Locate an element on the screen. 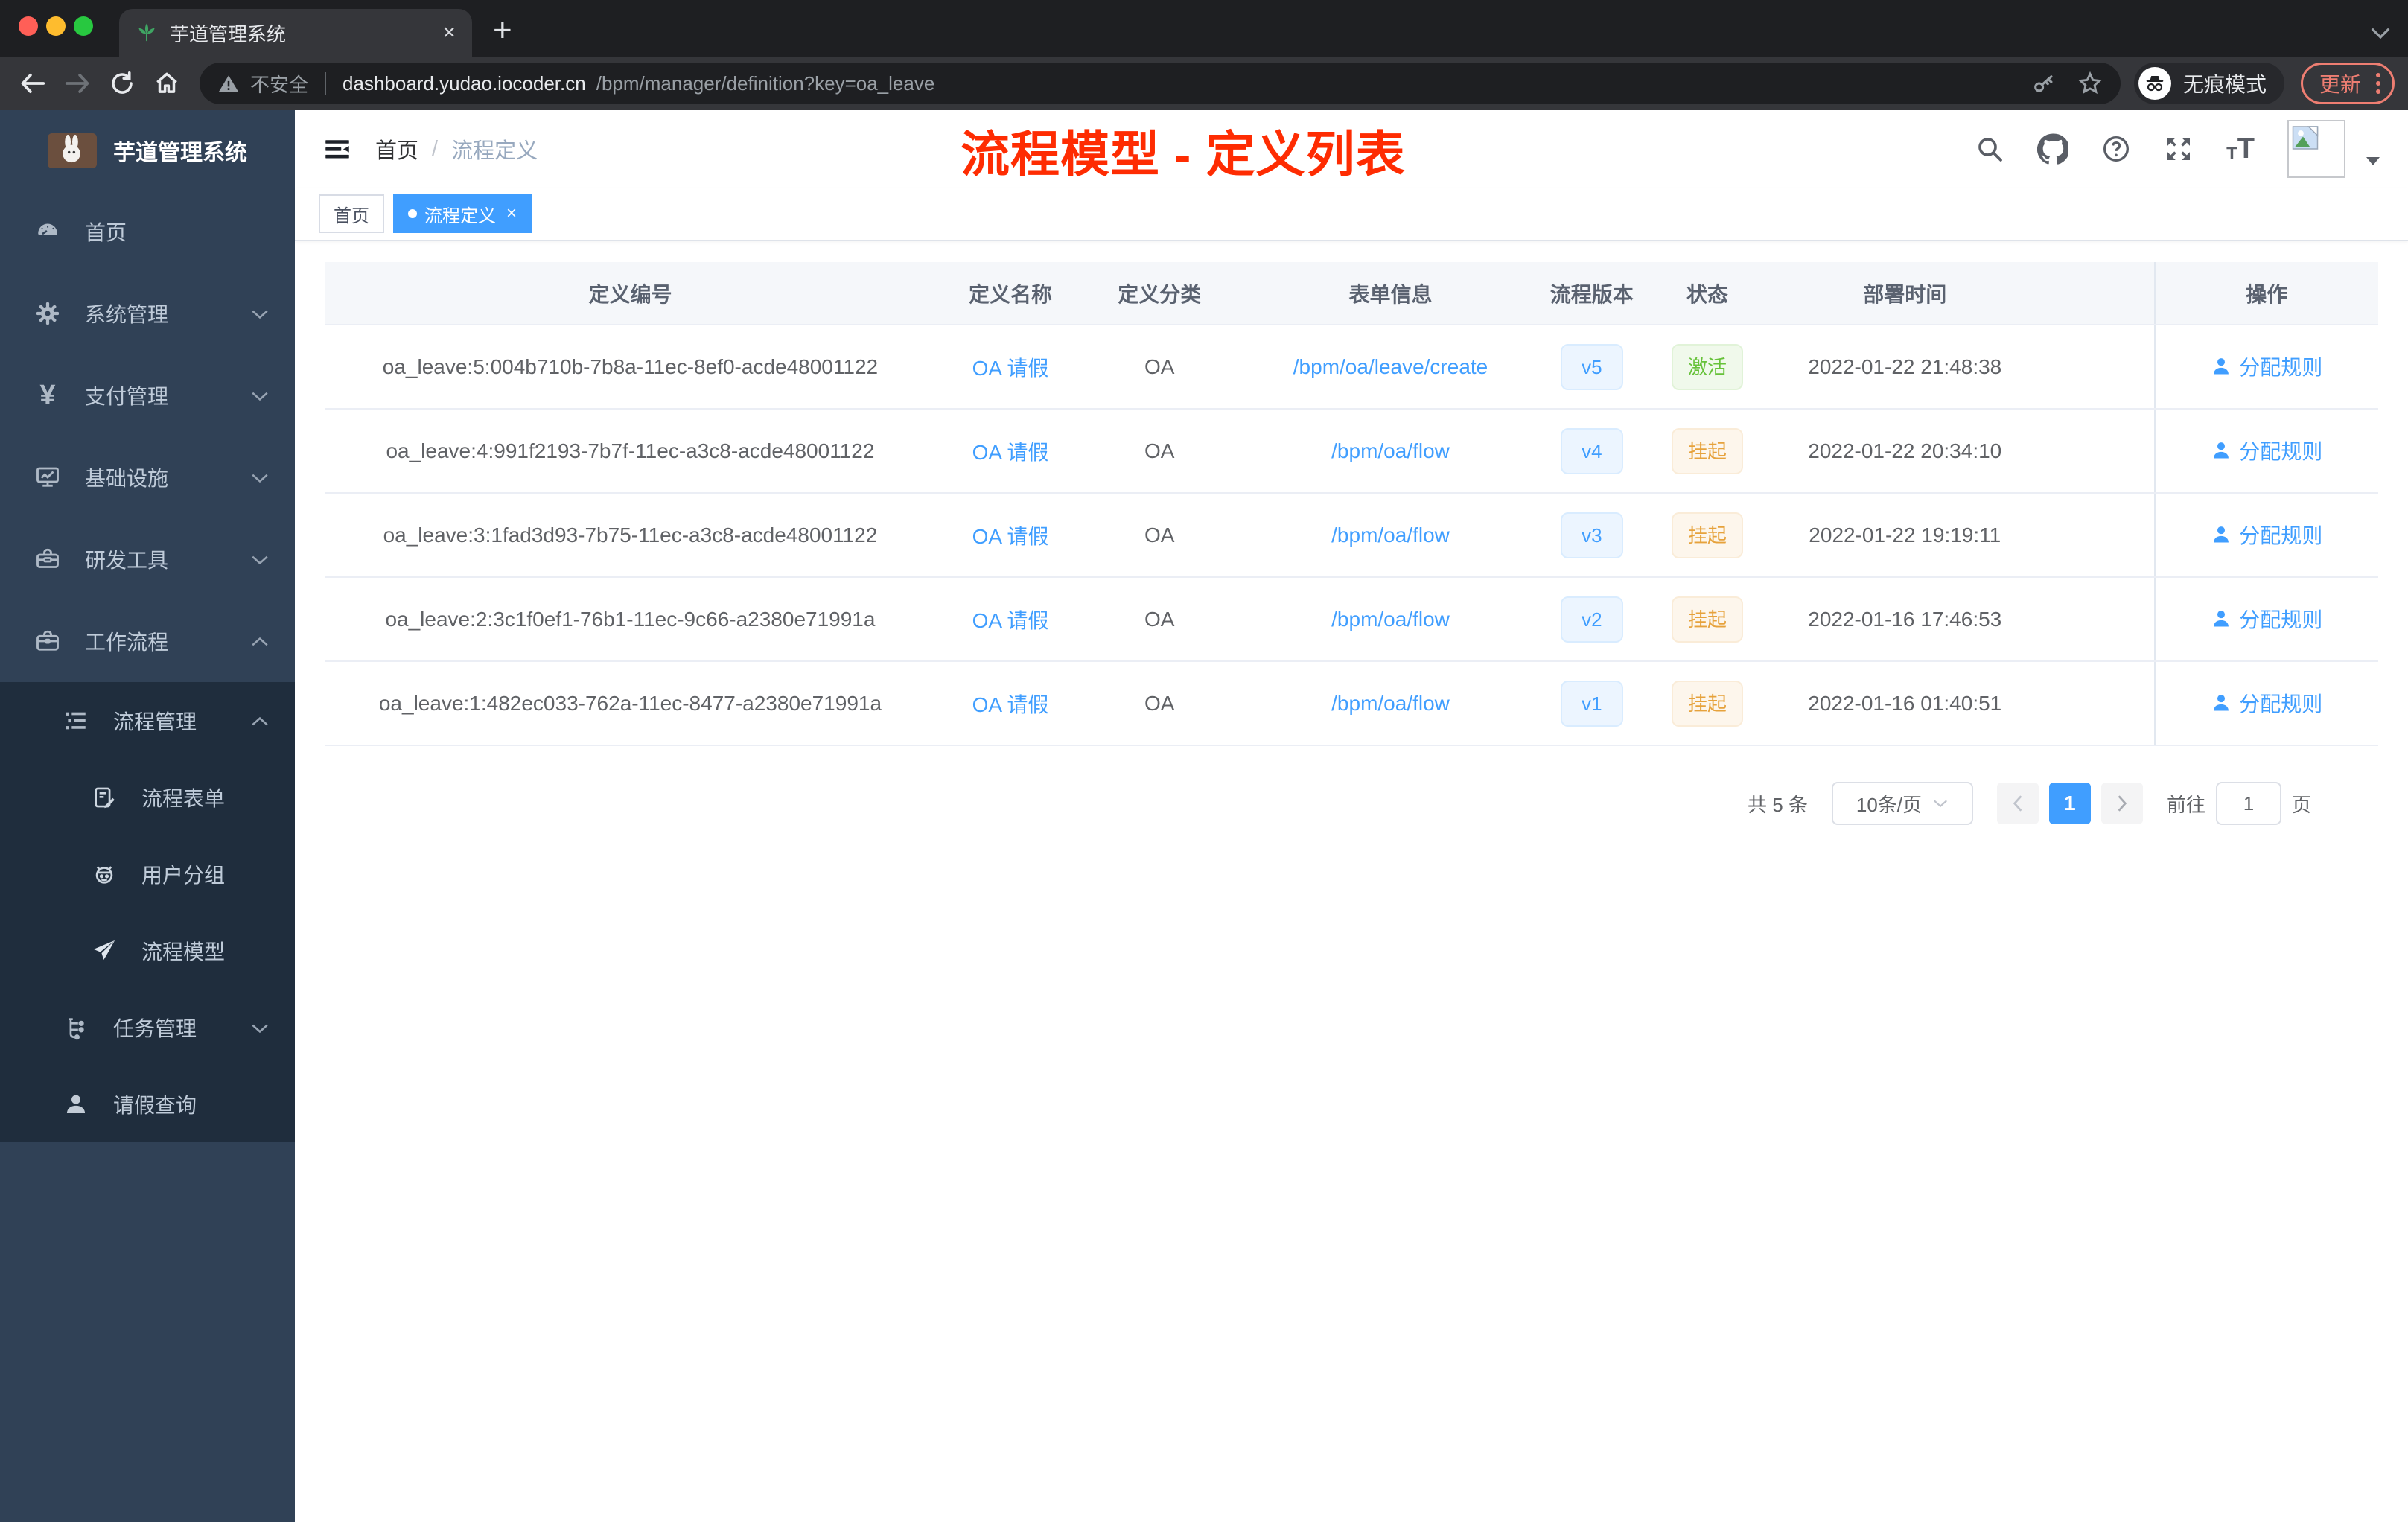  tag-home: 首页 is located at coordinates (351, 214).